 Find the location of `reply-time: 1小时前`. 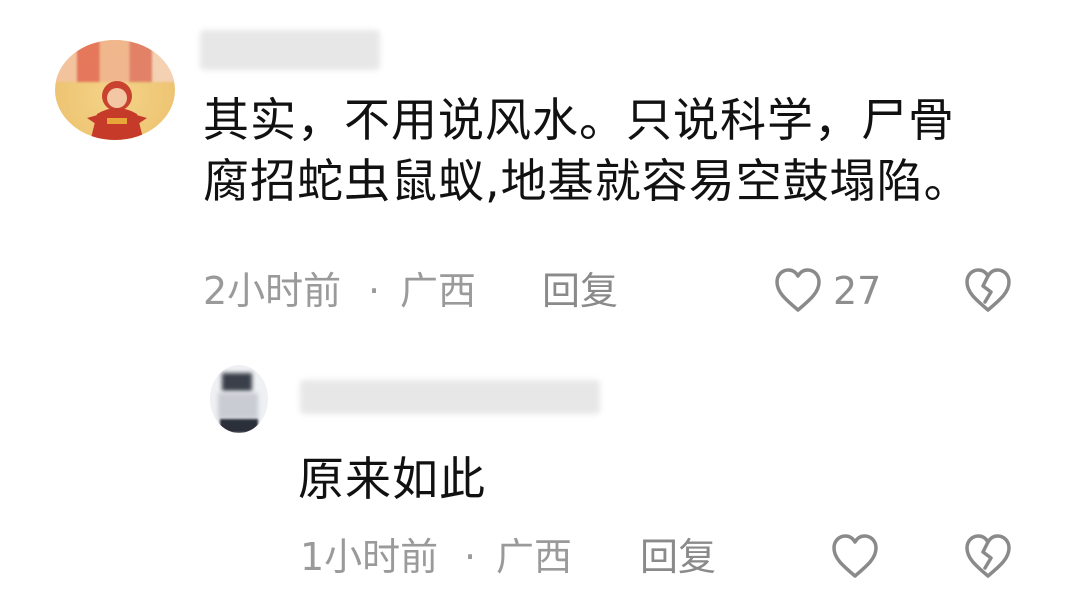

reply-time: 1小时前 is located at coordinates (369, 557).